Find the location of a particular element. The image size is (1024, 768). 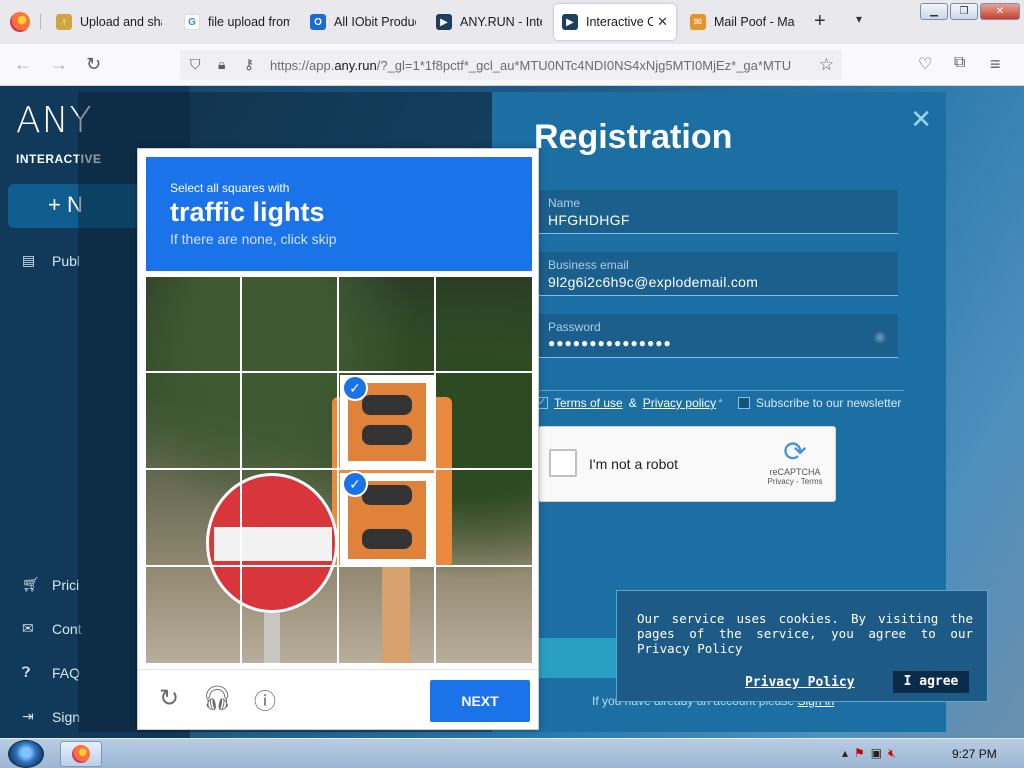

shield-icon: ⛉ is located at coordinates (195, 64).